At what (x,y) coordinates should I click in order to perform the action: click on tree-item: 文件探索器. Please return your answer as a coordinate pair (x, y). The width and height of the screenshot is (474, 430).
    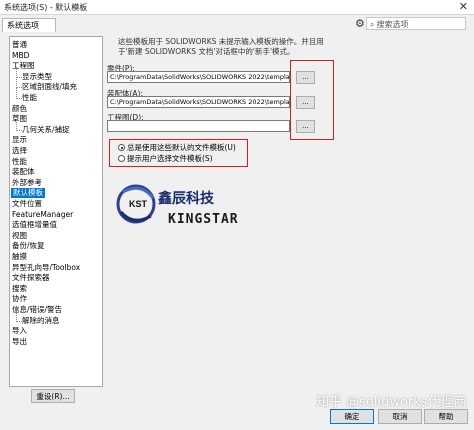
    Looking at the image, I should click on (31, 278).